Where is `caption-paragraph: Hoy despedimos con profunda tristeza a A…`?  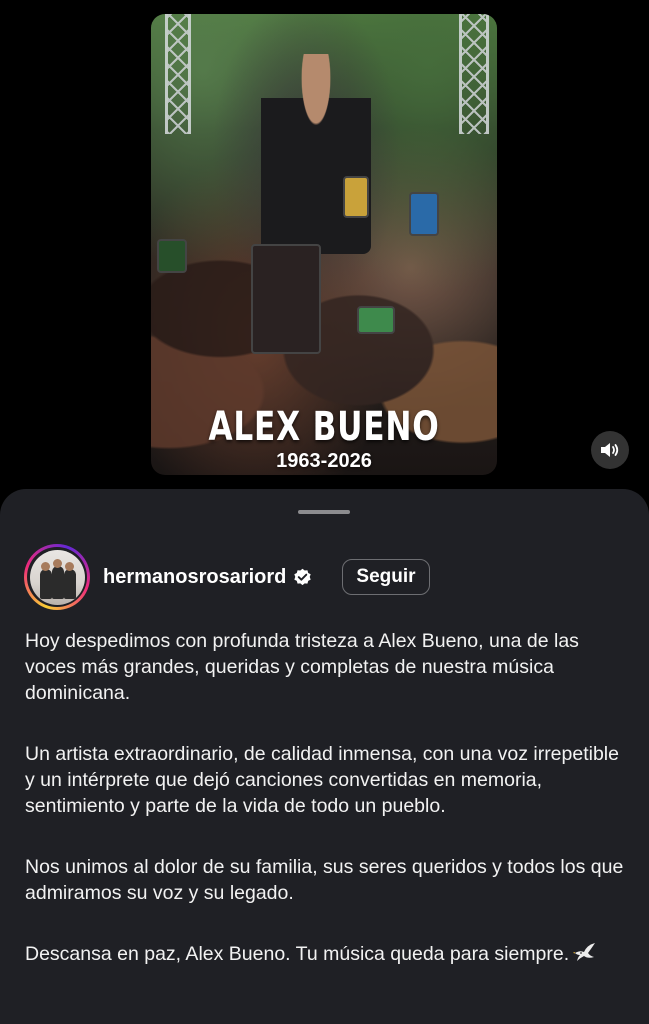
caption-paragraph: Hoy despedimos con profunda tristeza a A… is located at coordinates (302, 667).